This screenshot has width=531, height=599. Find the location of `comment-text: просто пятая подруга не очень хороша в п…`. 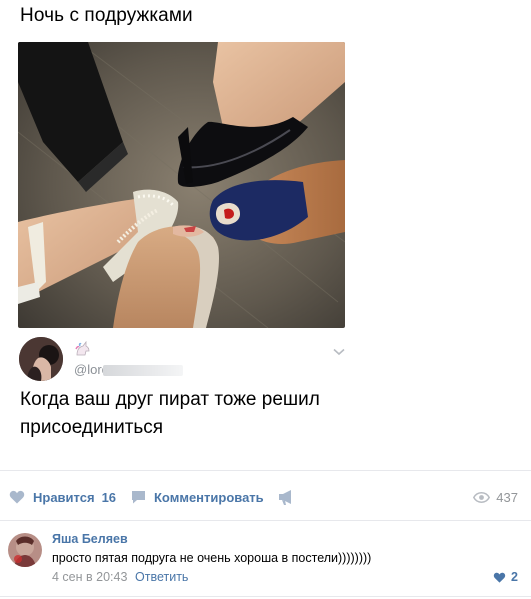

comment-text: просто пятая подруга не очень хороша в п… is located at coordinates (212, 558).